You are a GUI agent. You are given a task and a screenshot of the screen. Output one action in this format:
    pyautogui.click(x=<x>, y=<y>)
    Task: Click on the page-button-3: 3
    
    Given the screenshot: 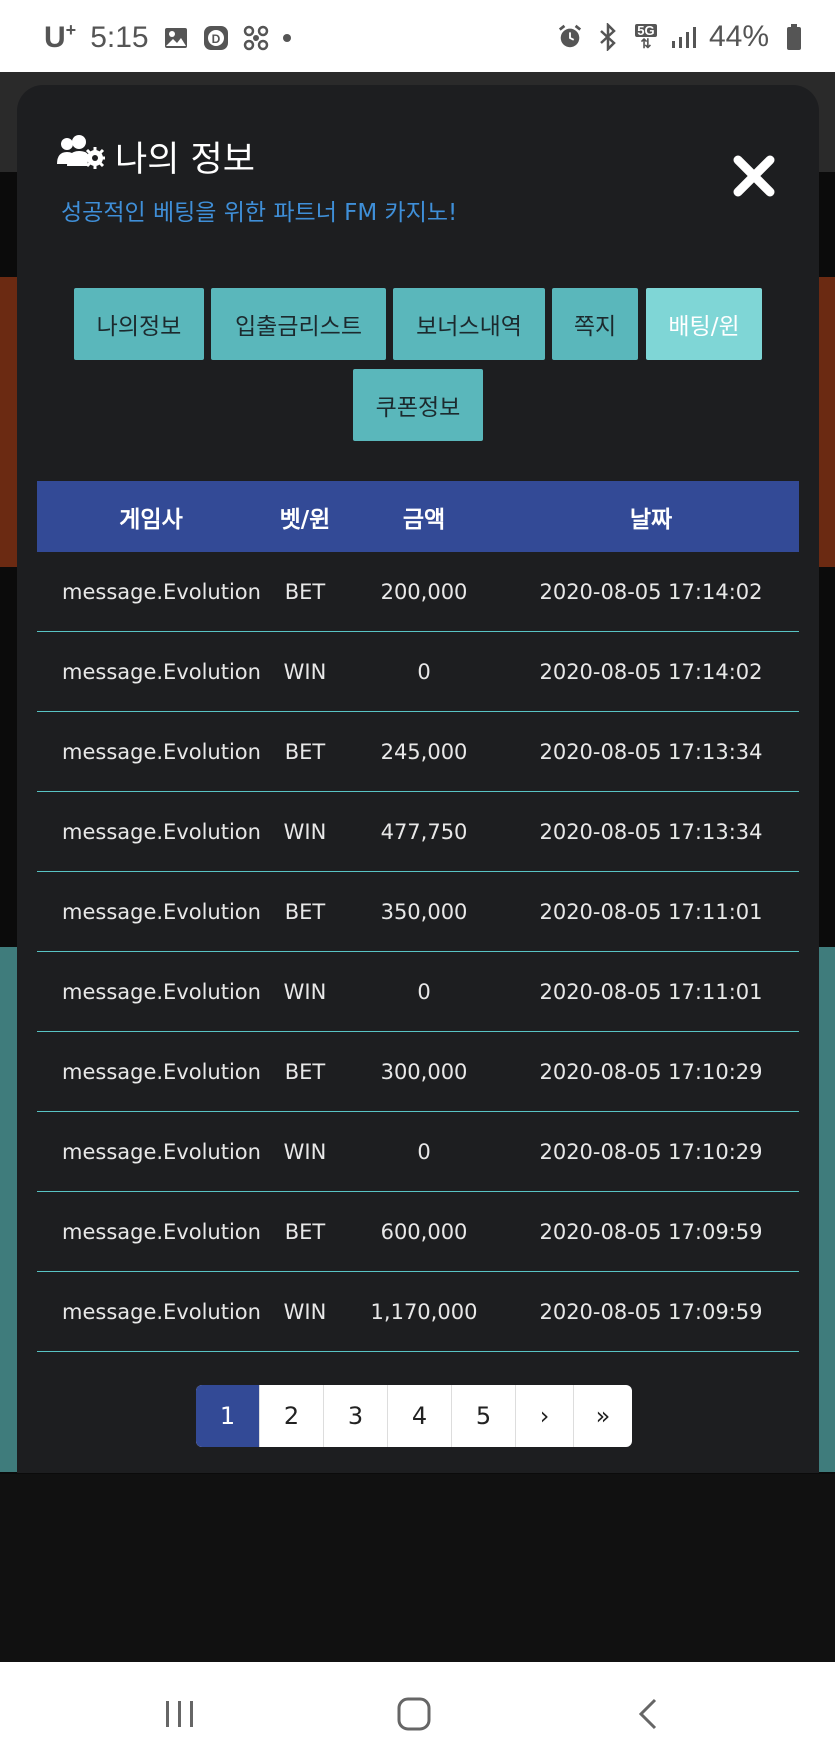 What is the action you would take?
    pyautogui.click(x=356, y=1416)
    